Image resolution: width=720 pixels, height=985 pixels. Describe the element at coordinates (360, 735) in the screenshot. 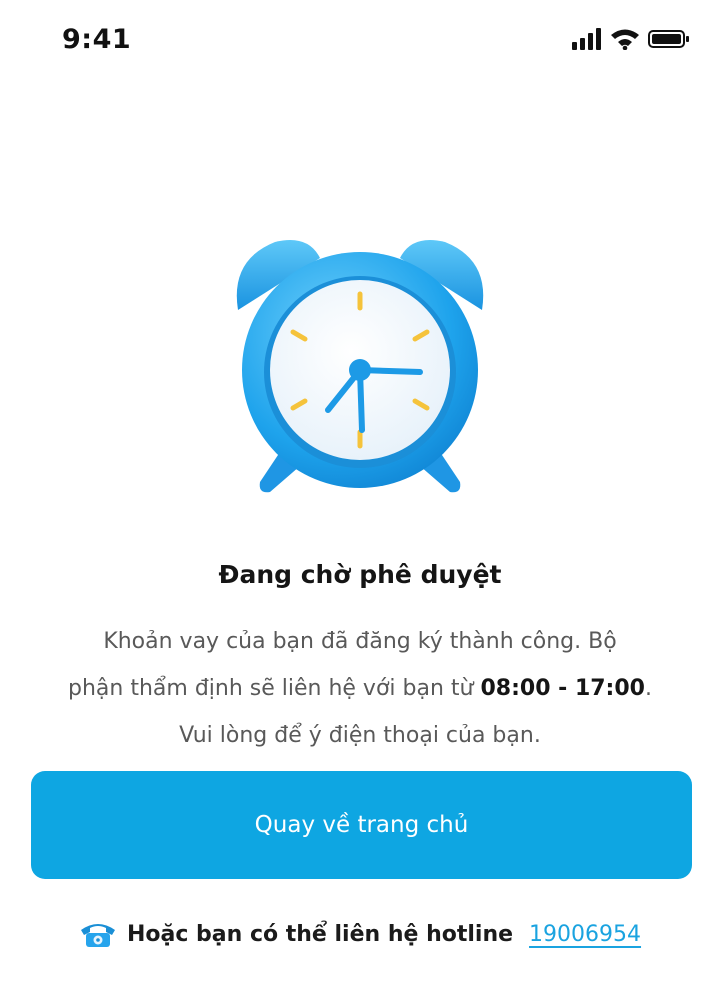

I see `description-line-3: Vui lòng để ý điện thoại của bạn.` at that location.